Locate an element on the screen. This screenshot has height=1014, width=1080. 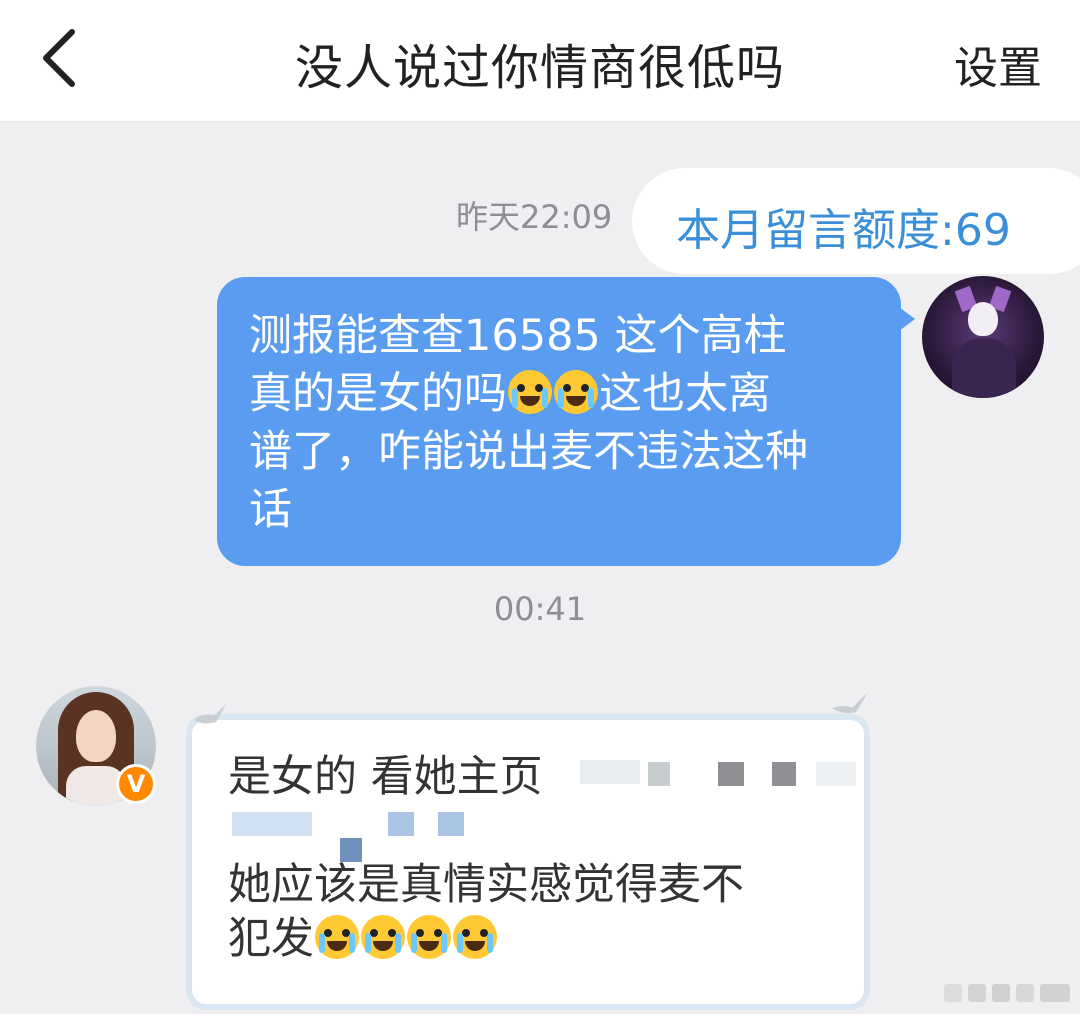
message-line: 真的是女的吗 这也太离 is located at coordinates (510, 394).